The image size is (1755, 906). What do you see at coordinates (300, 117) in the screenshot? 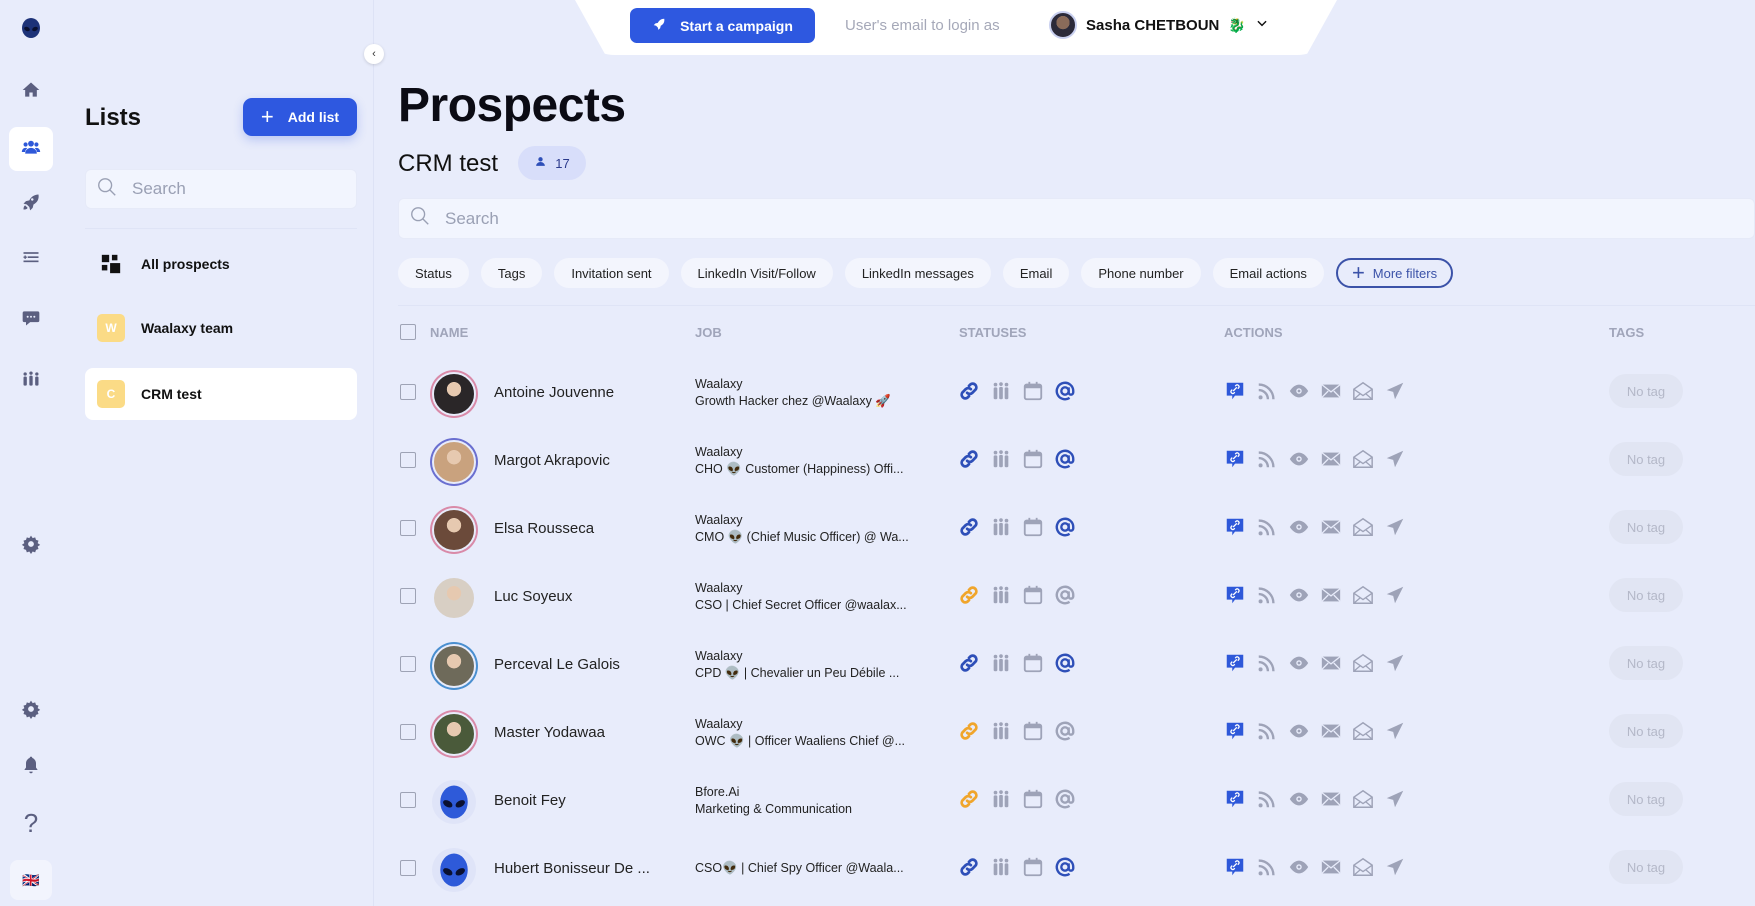
I see `add-list-button: + Add list` at bounding box center [300, 117].